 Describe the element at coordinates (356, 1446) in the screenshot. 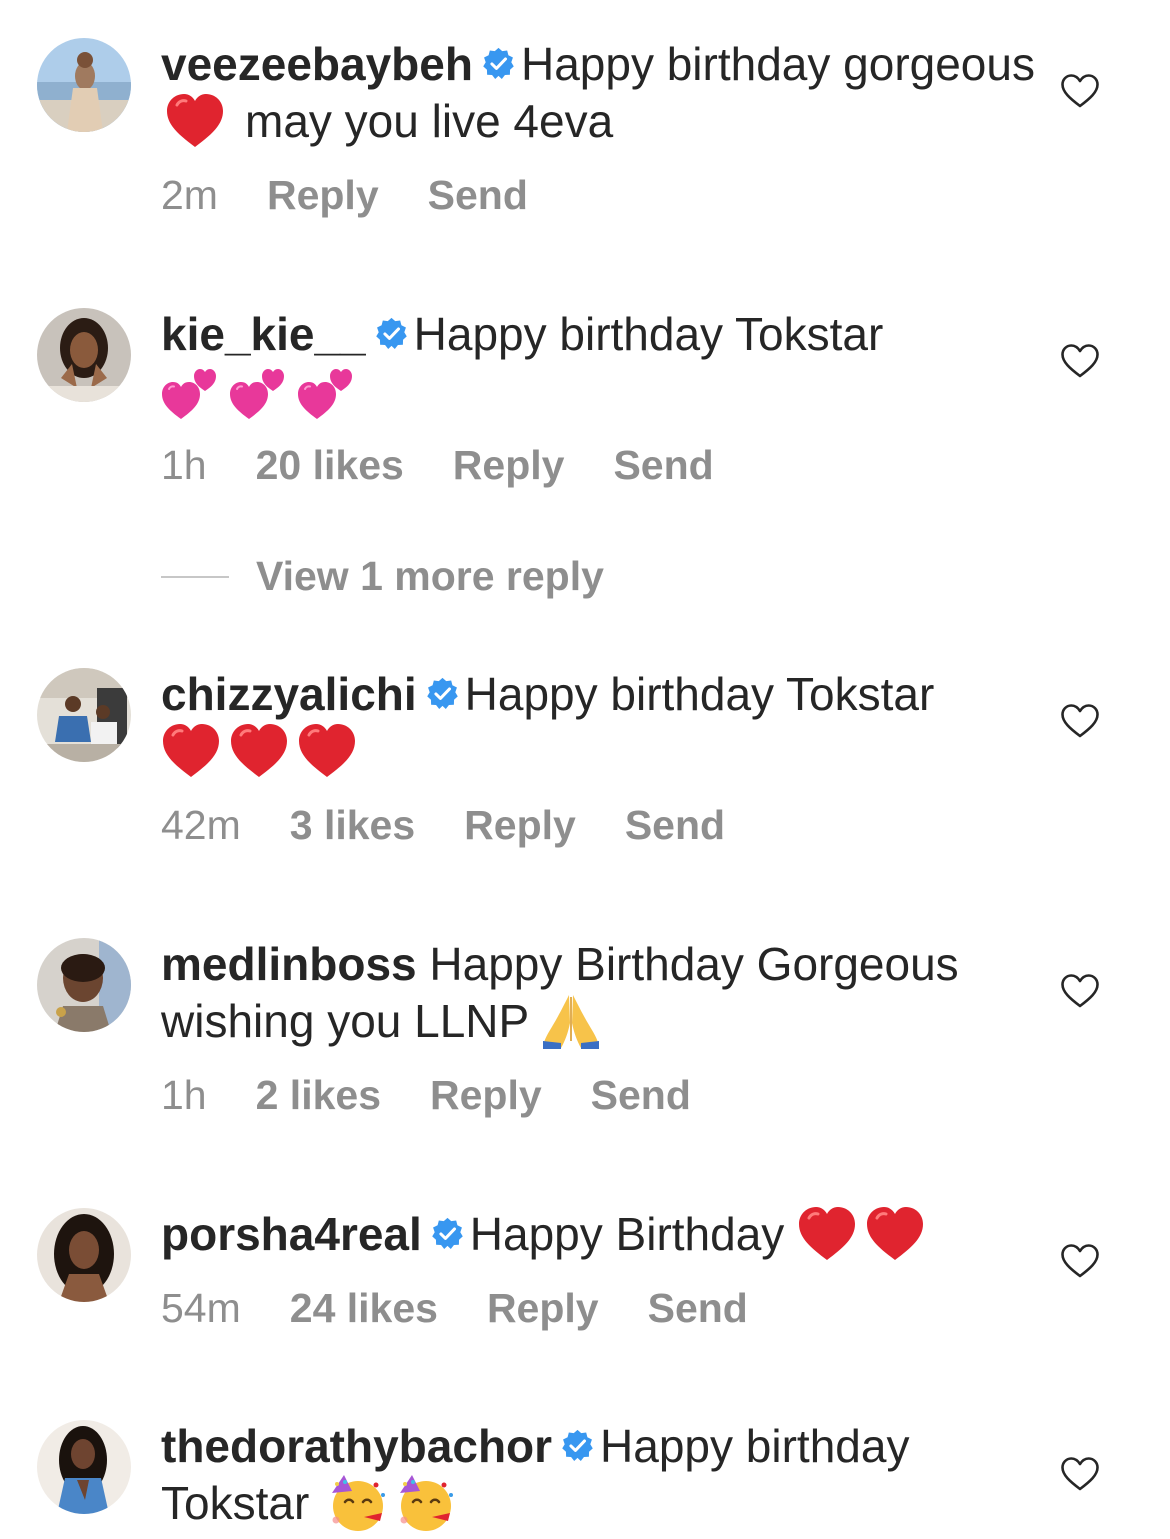

I see `comment-username: thedorathybachor` at that location.